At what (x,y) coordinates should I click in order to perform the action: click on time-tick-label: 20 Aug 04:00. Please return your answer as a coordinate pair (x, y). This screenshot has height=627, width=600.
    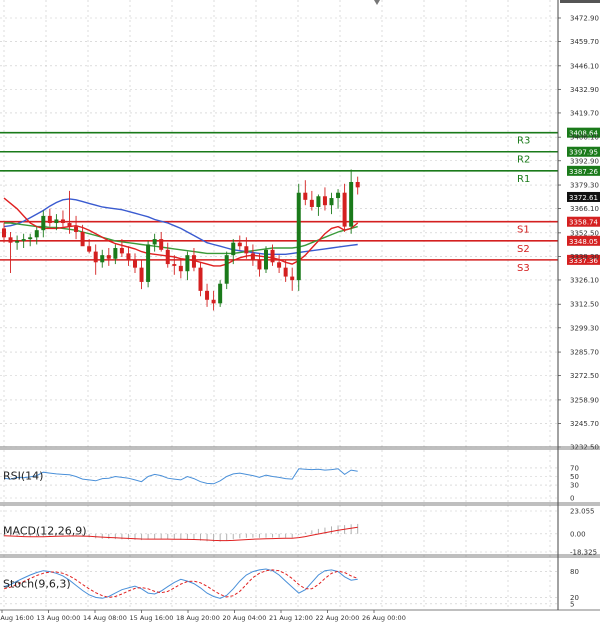
    Looking at the image, I should click on (245, 618).